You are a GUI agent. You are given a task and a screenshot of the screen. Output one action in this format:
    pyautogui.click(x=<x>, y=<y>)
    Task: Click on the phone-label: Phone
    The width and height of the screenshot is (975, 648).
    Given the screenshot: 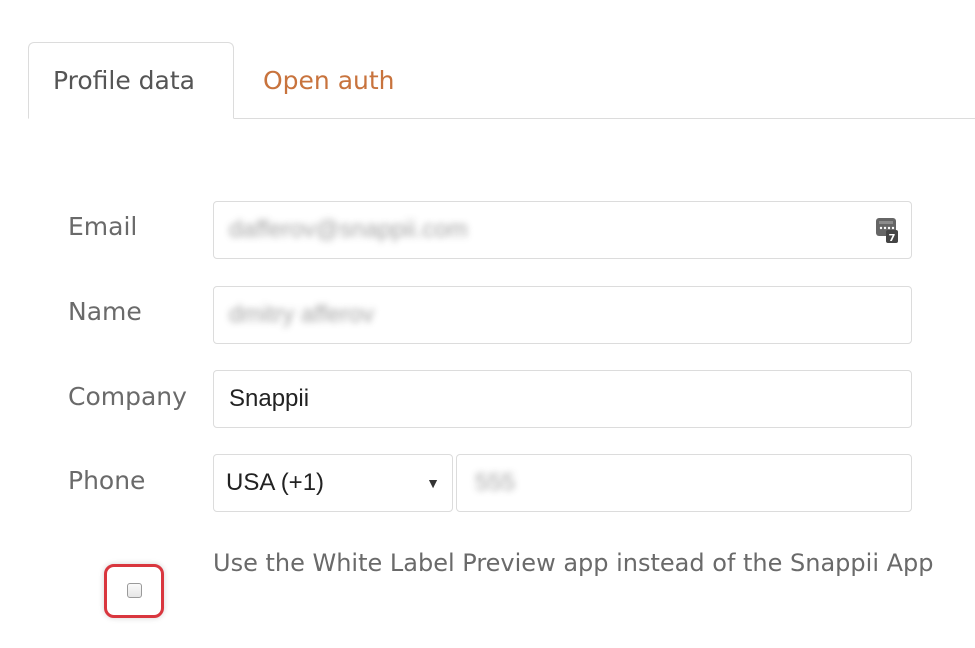 What is the action you would take?
    pyautogui.click(x=107, y=480)
    